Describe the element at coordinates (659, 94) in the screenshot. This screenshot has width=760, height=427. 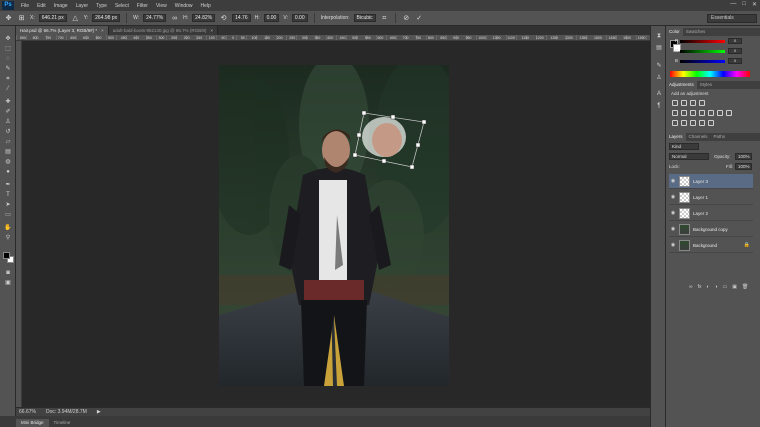
I see `character-icon: A` at that location.